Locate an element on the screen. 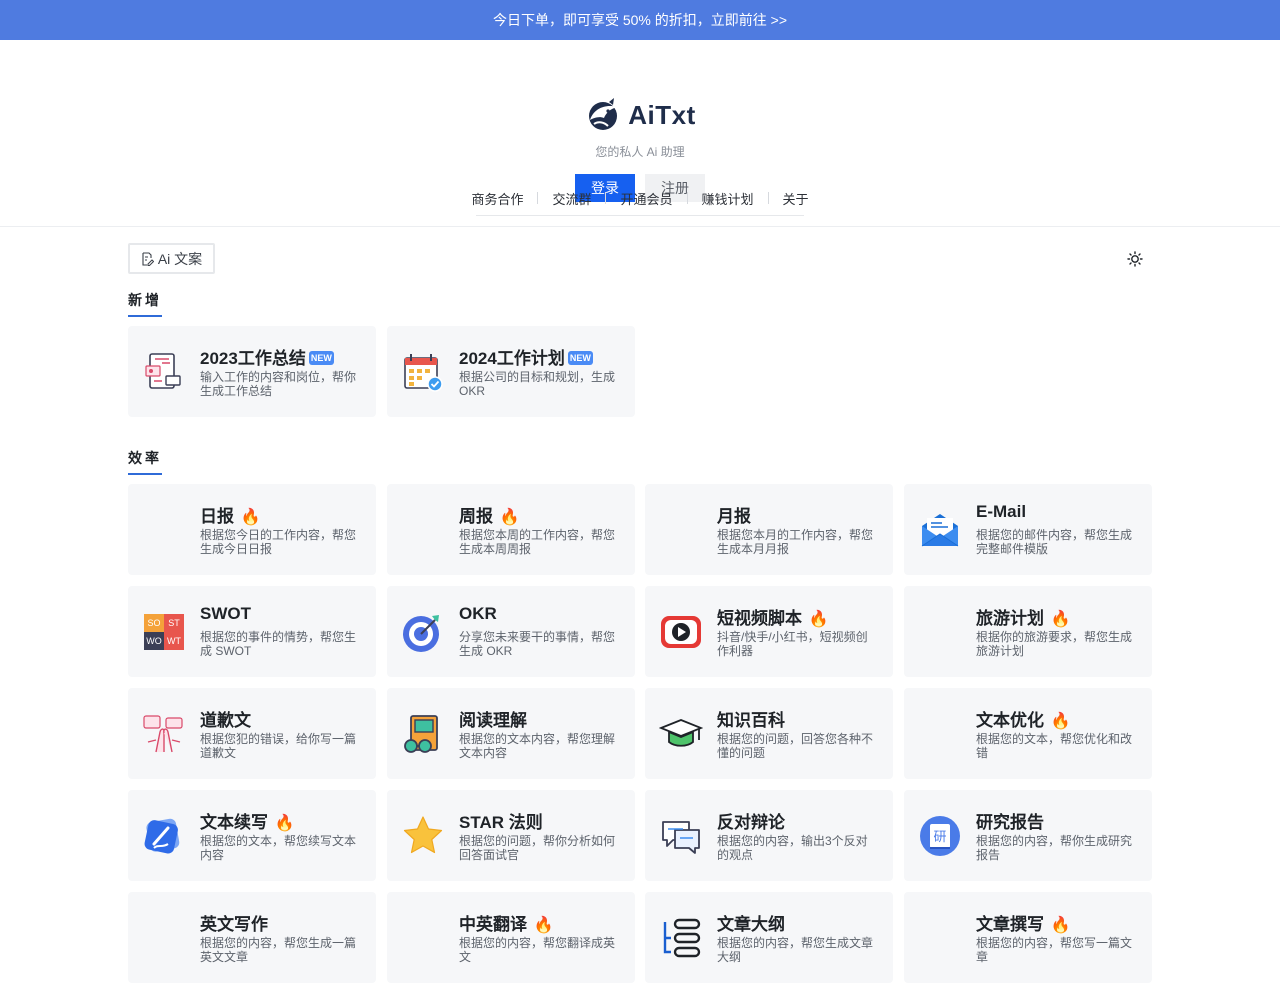  category-tag: Ai 文案 is located at coordinates (171, 258).